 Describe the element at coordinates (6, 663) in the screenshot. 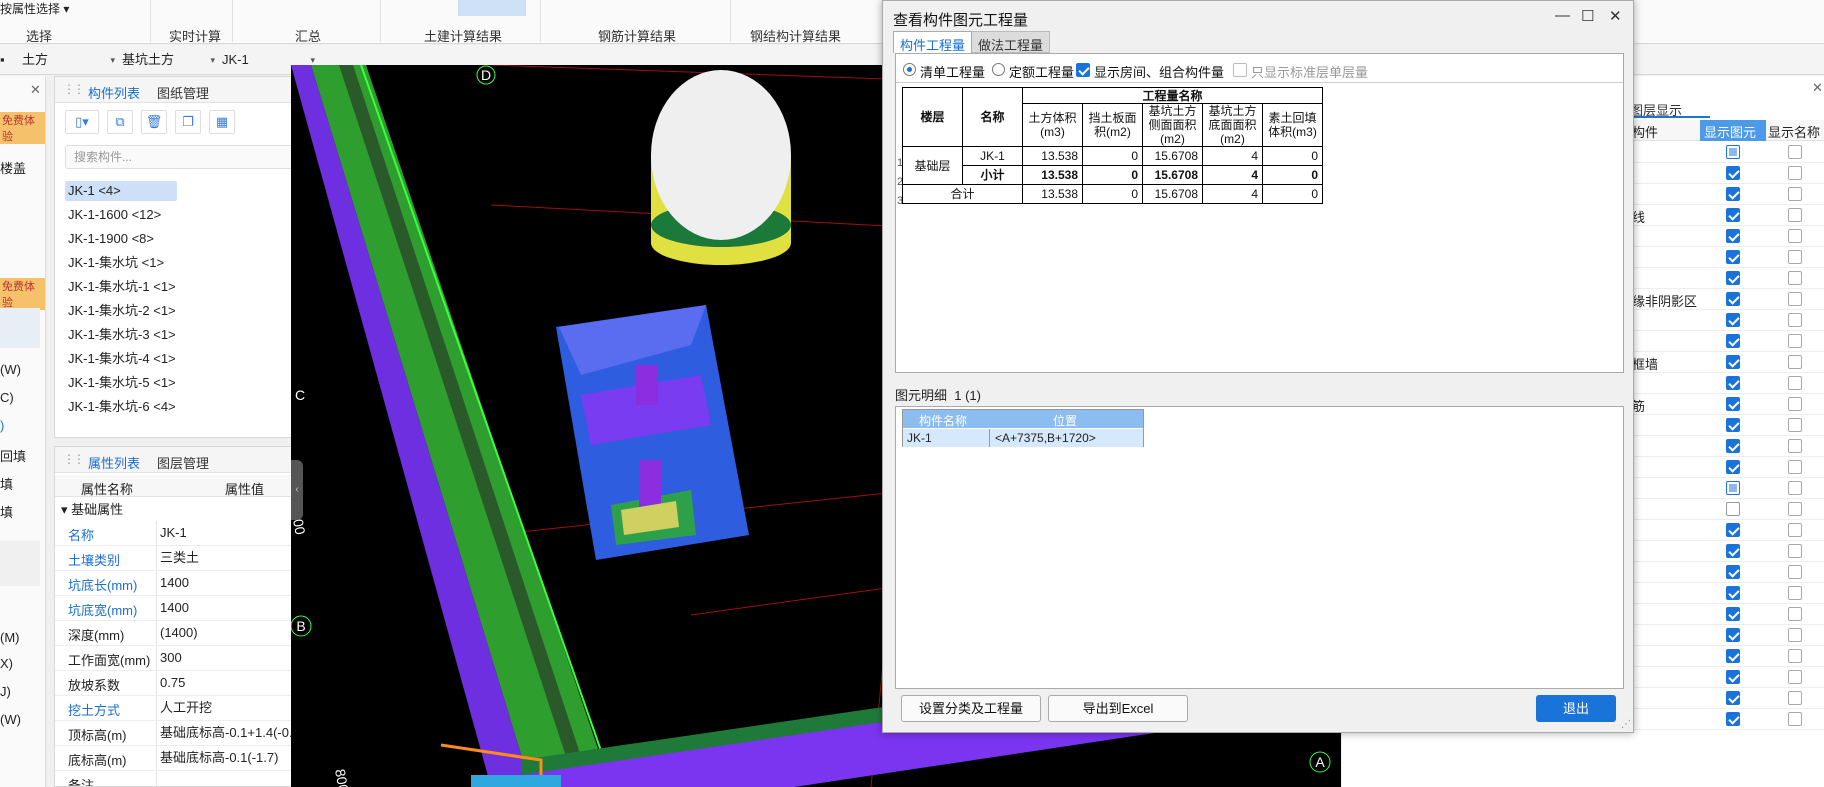

I see `left-strip-item: X)` at that location.